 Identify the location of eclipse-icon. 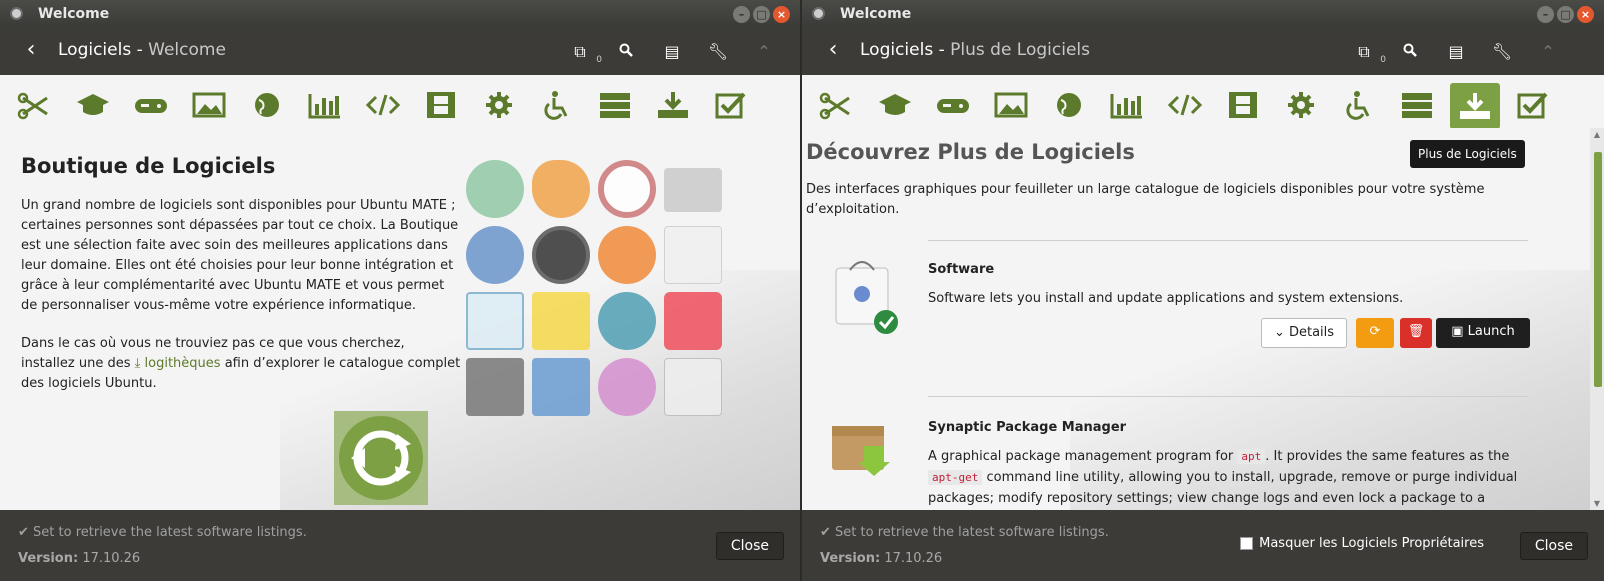
(627, 189).